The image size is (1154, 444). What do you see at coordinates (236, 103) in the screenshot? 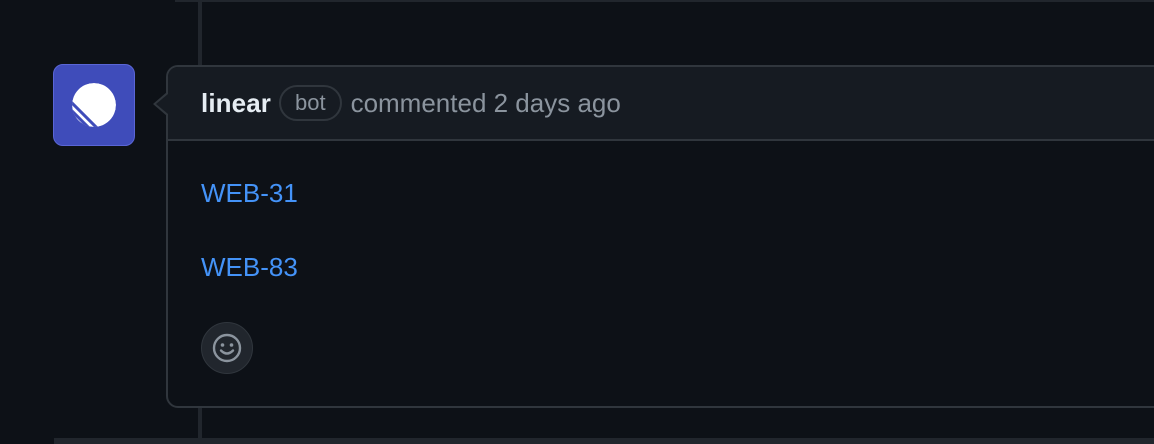
I see `comment-author: linear` at bounding box center [236, 103].